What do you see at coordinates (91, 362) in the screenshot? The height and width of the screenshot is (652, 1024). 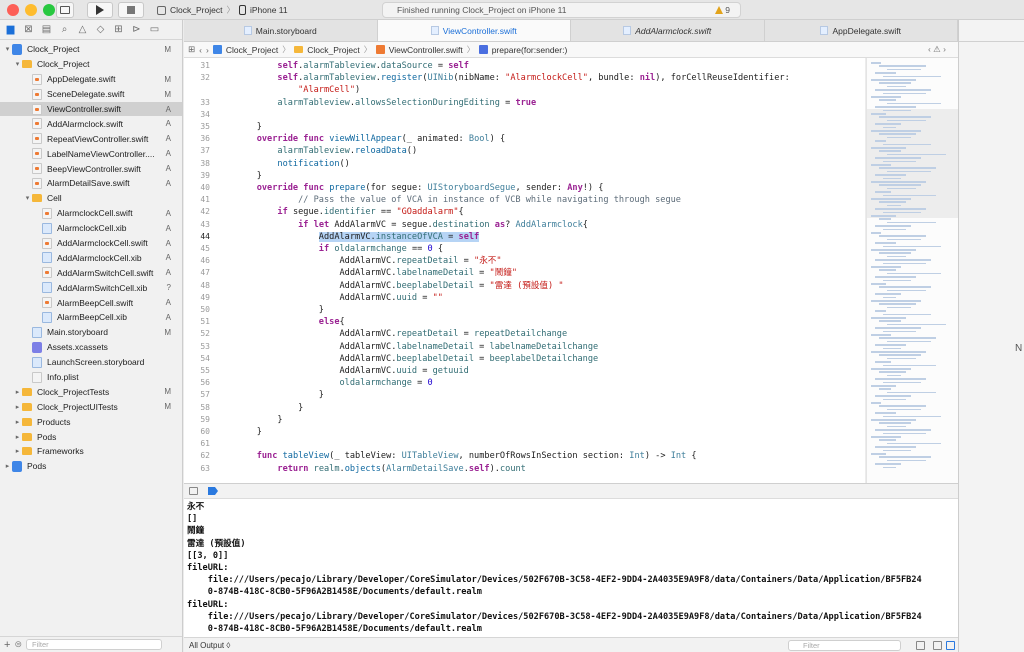 I see `navigator-item: LaunchScreen.storyboard` at bounding box center [91, 362].